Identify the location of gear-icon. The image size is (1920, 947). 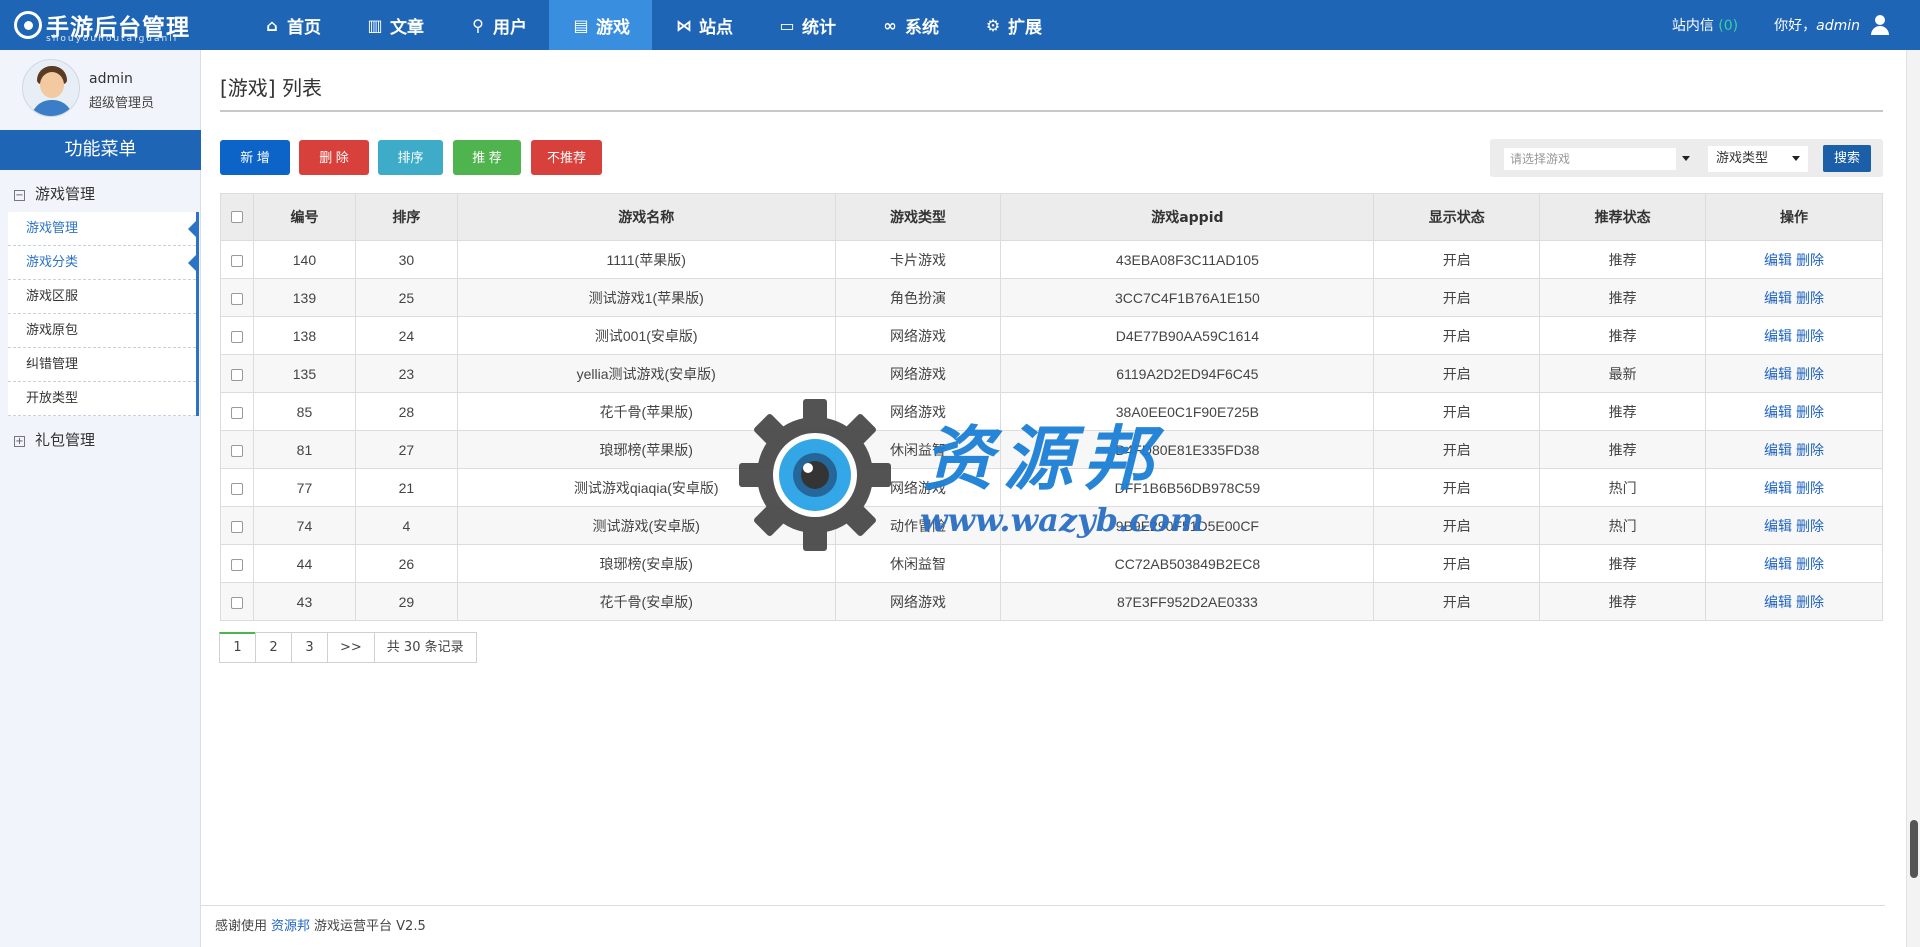
(815, 475).